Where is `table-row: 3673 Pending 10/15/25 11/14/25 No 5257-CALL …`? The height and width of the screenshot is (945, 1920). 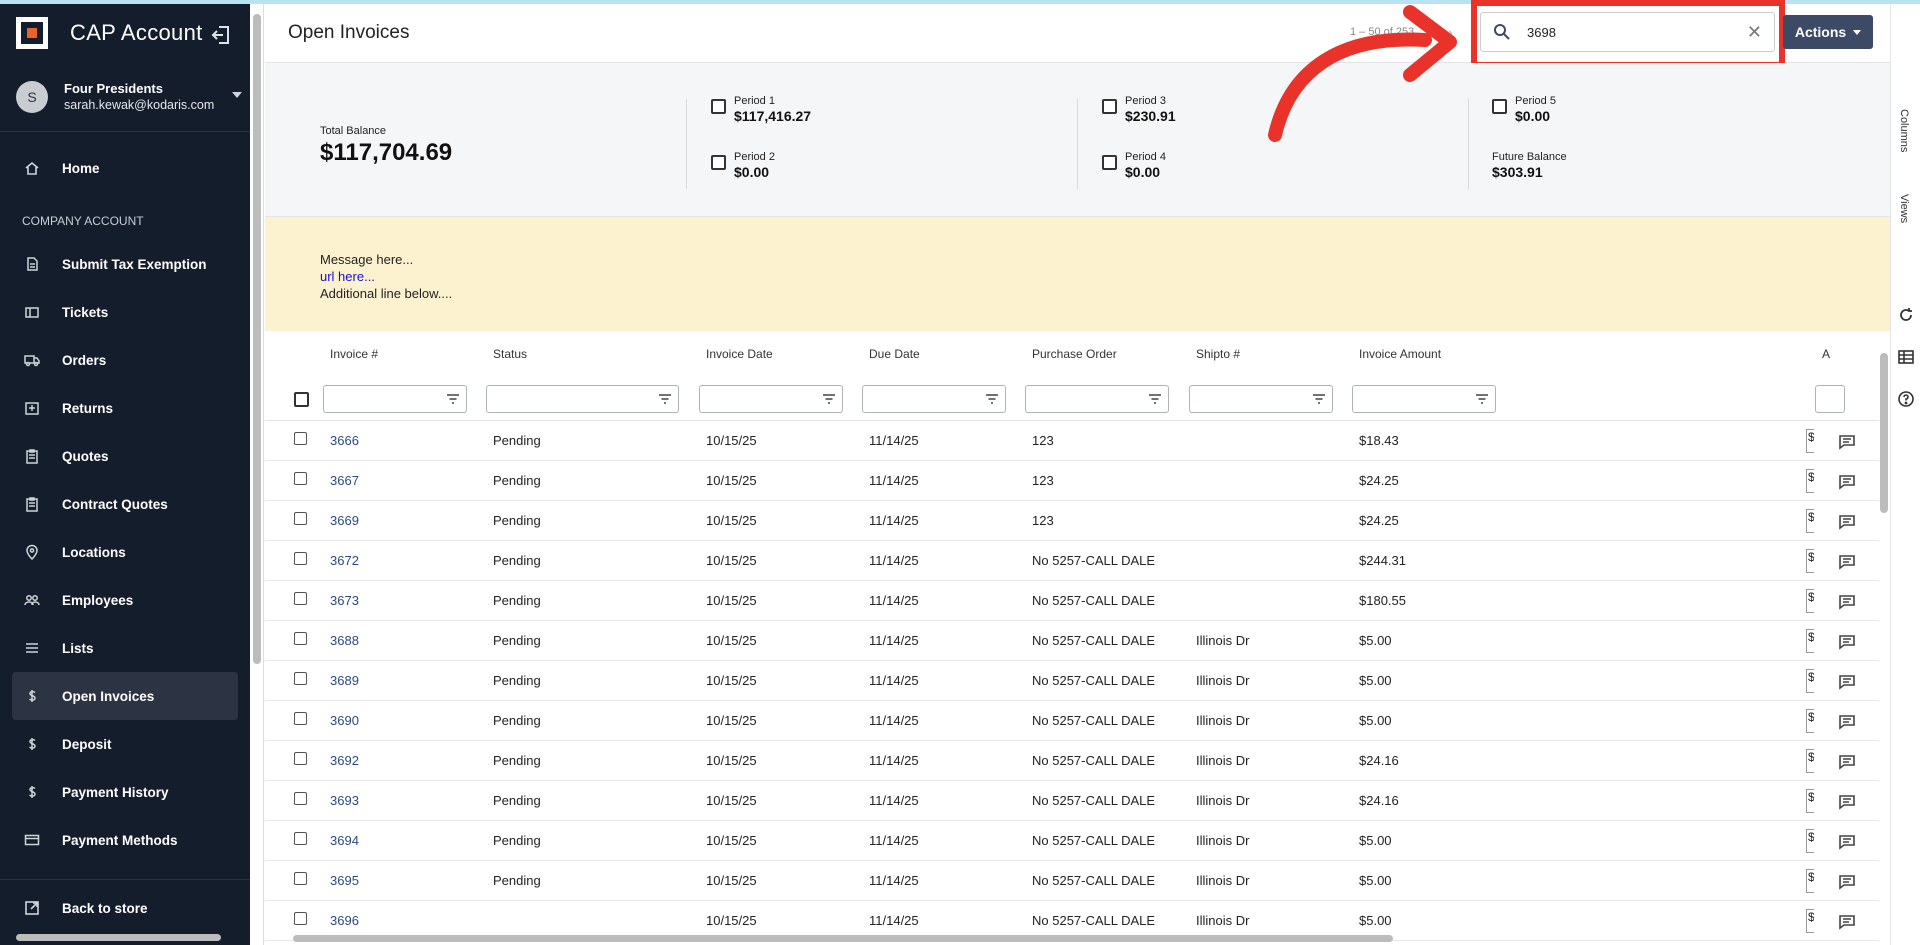
table-row: 3673 Pending 10/15/25 11/14/25 No 5257-CALL … is located at coordinates (1072, 601).